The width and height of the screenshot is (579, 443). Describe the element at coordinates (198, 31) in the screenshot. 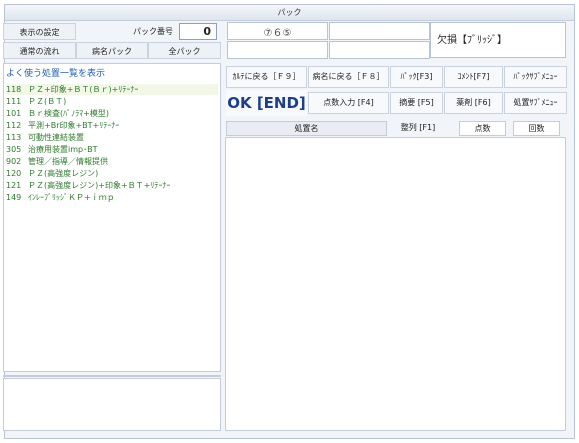

I see `pack-number-field: 0` at that location.